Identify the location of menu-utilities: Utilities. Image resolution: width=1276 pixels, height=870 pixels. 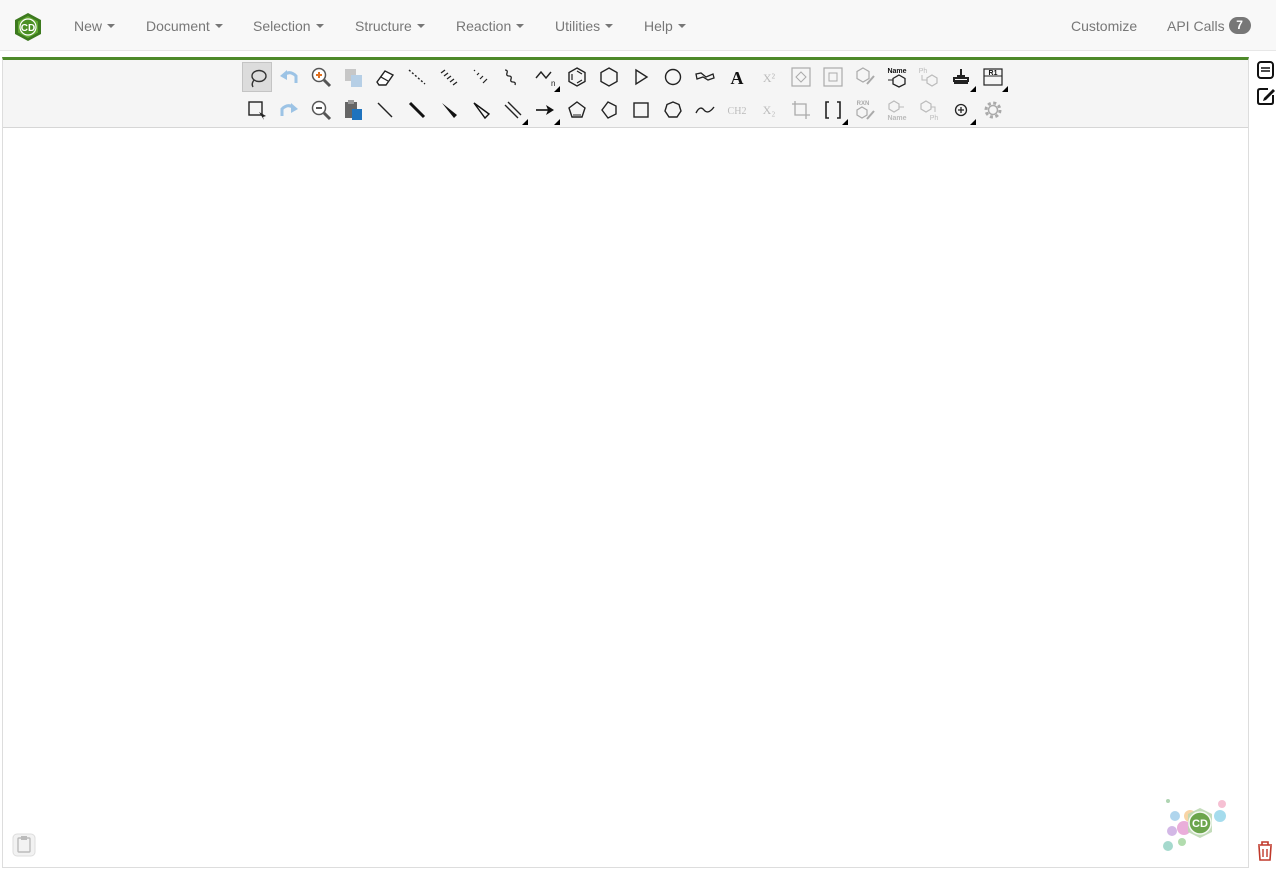
(584, 25).